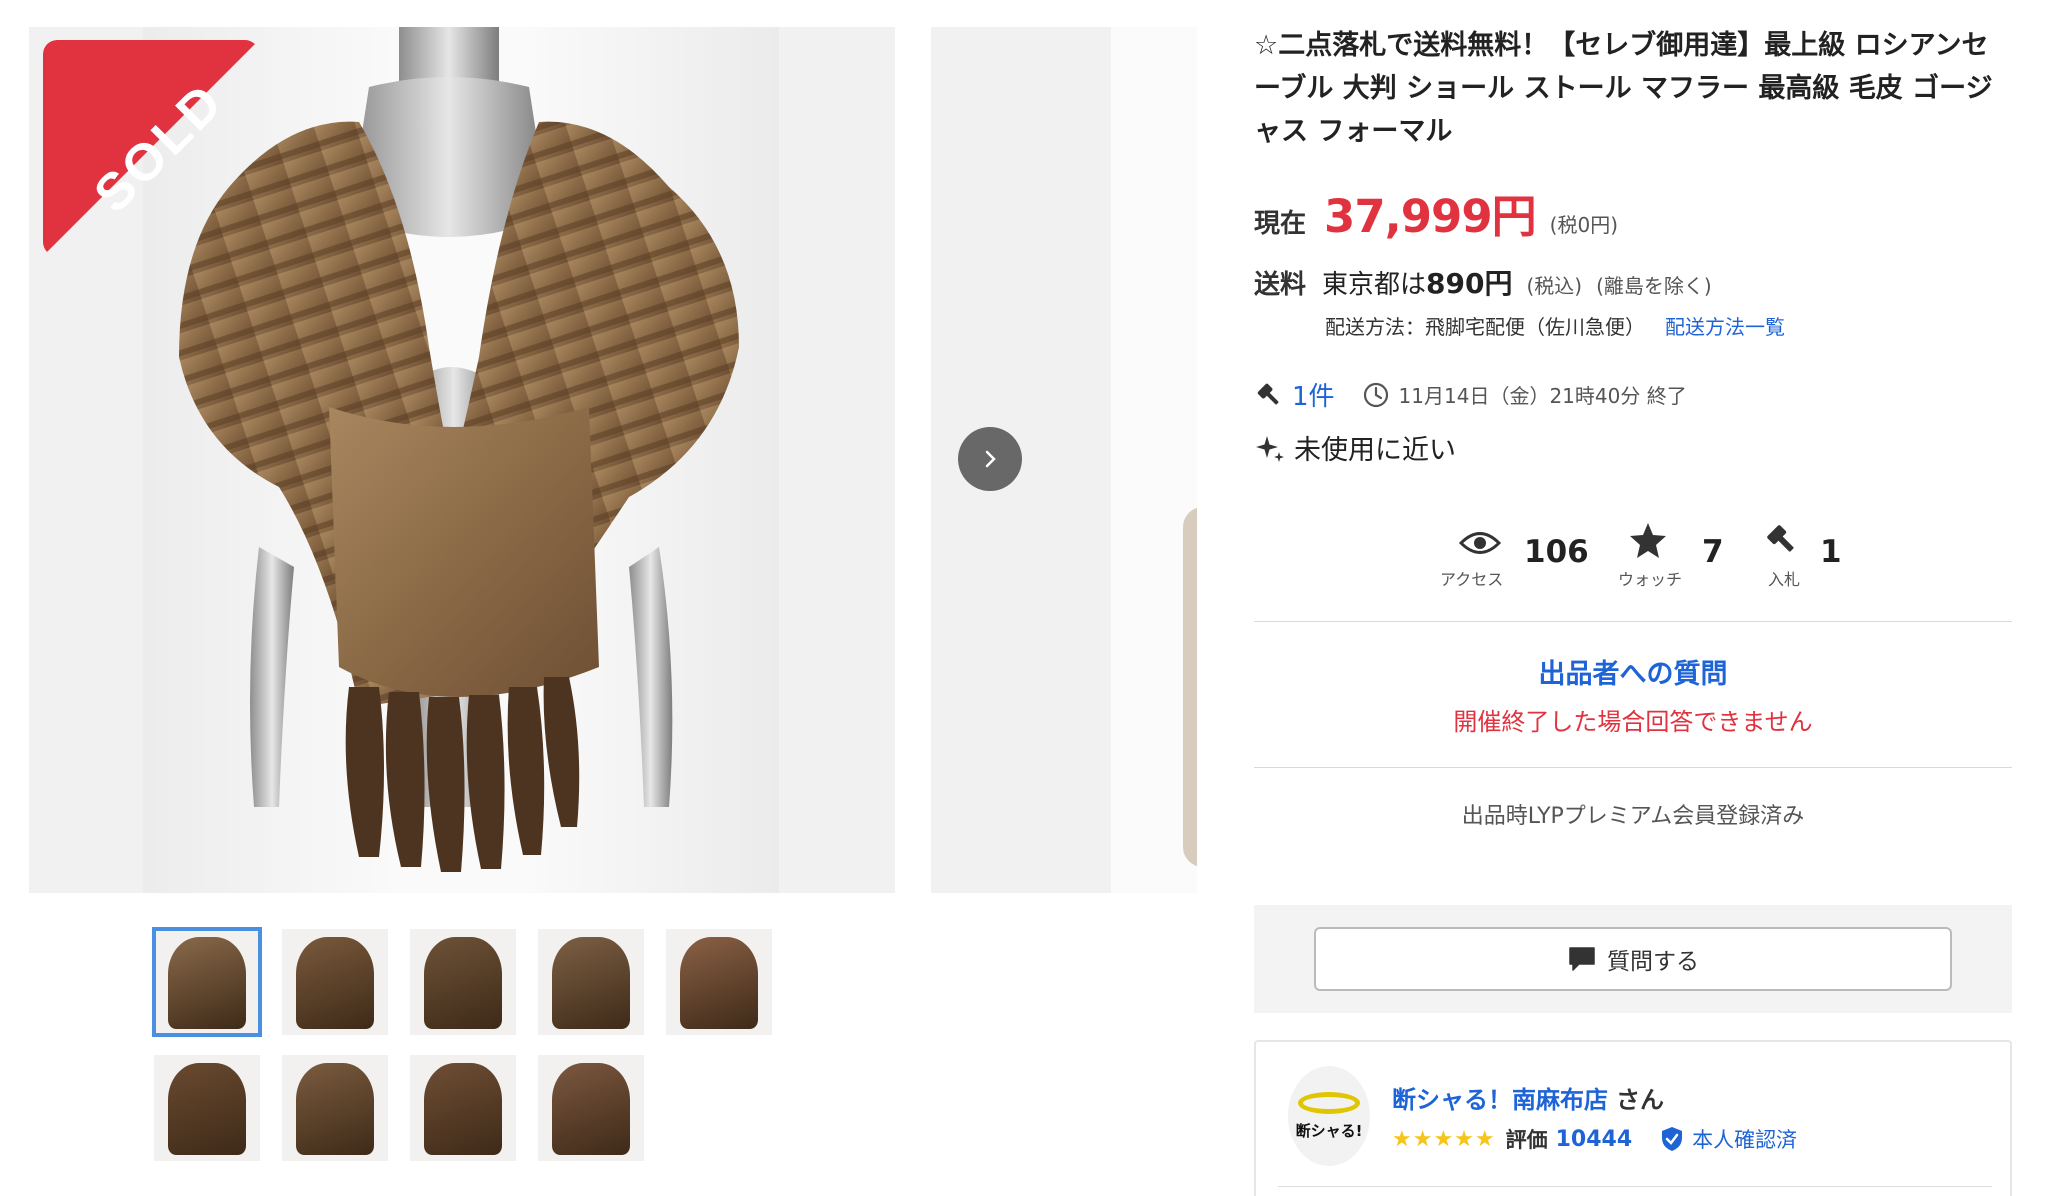  I want to click on end-time: 11月14日（金）21時40分 終了, so click(1542, 396).